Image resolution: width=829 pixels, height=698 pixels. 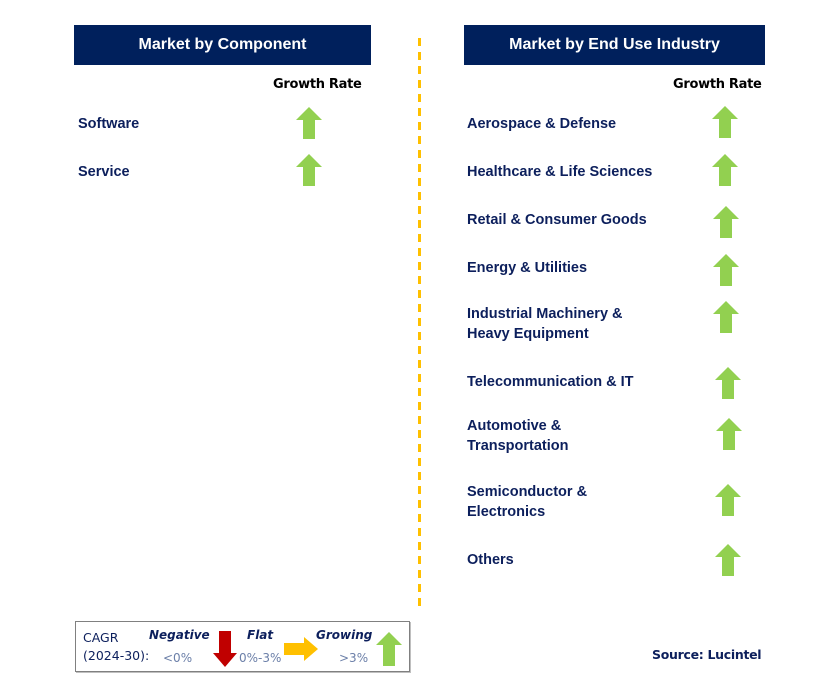 I want to click on component-panel-title: Market by Component, so click(x=222, y=44).